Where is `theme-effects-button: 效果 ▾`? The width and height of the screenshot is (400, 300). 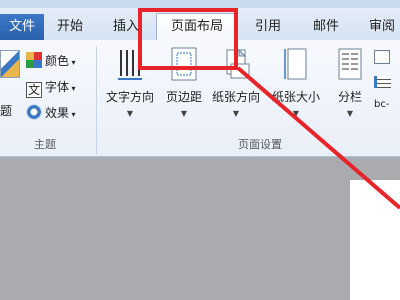
theme-effects-button: 效果 ▾ is located at coordinates (51, 113).